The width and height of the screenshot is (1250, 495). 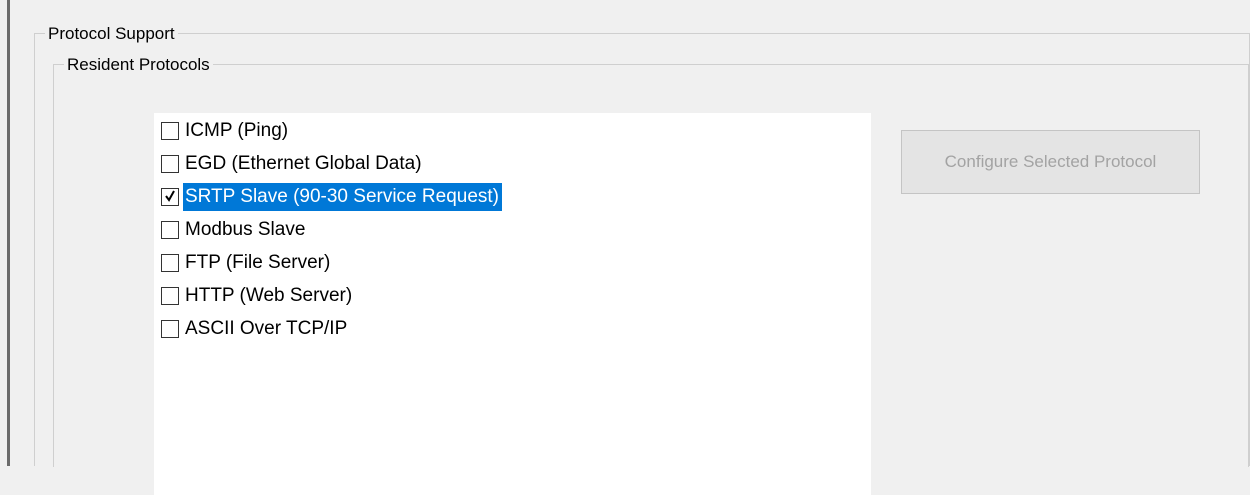 I want to click on checkmark-icon, so click(x=170, y=196).